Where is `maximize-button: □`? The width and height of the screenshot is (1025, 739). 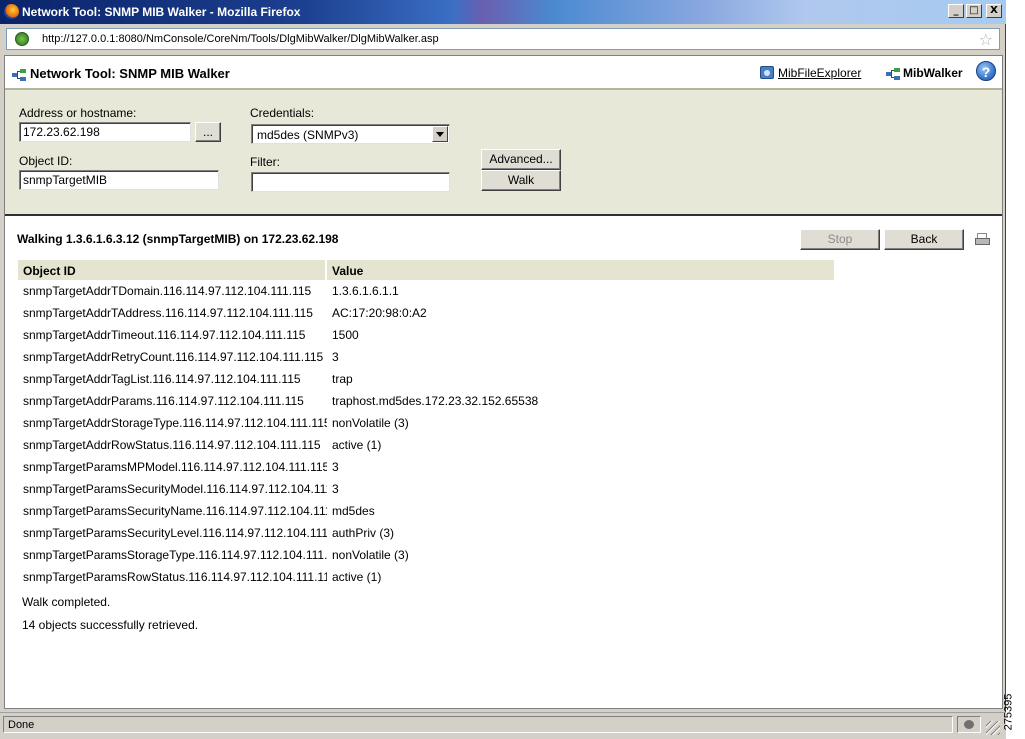 maximize-button: □ is located at coordinates (974, 11).